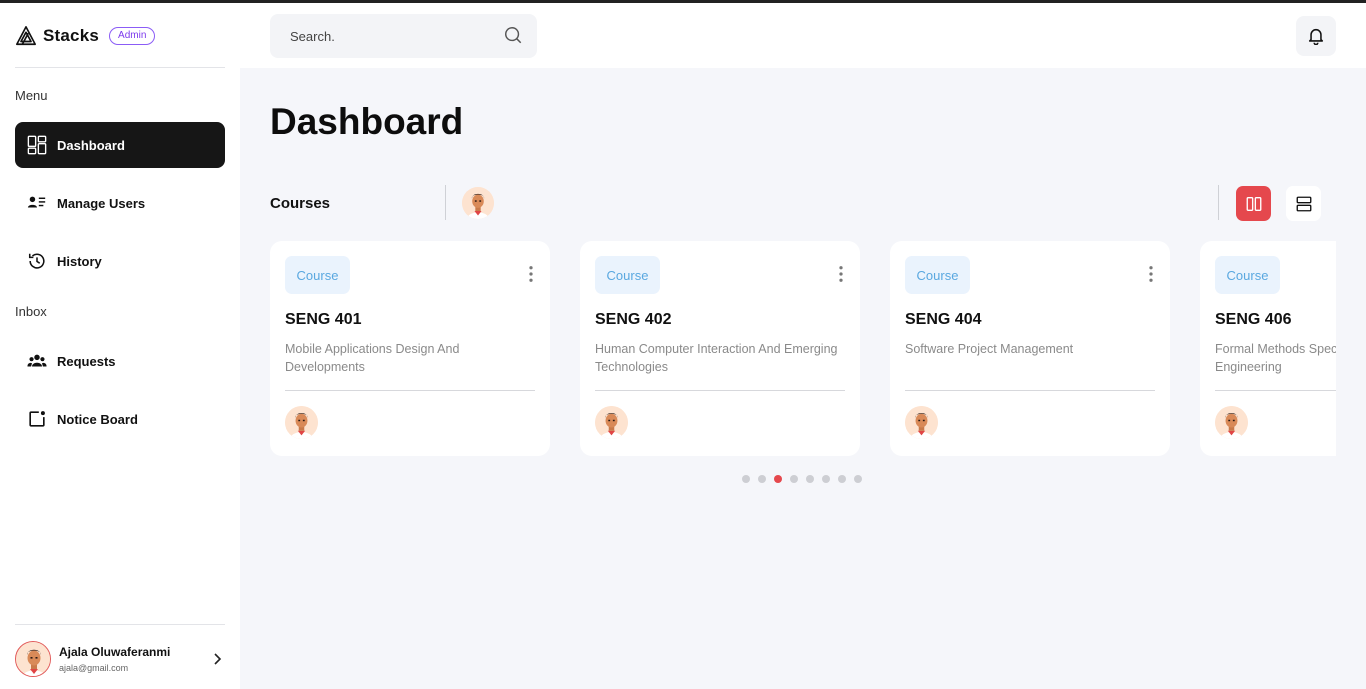  What do you see at coordinates (91, 145) in the screenshot?
I see `sidebar-item-label: Dashboard` at bounding box center [91, 145].